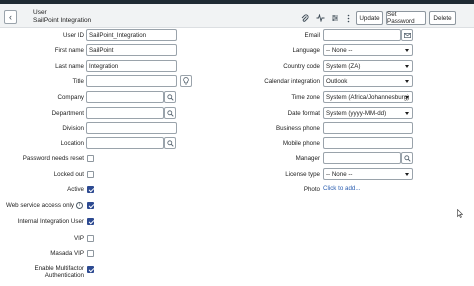  What do you see at coordinates (90, 189) in the screenshot?
I see `active-checkbox` at bounding box center [90, 189].